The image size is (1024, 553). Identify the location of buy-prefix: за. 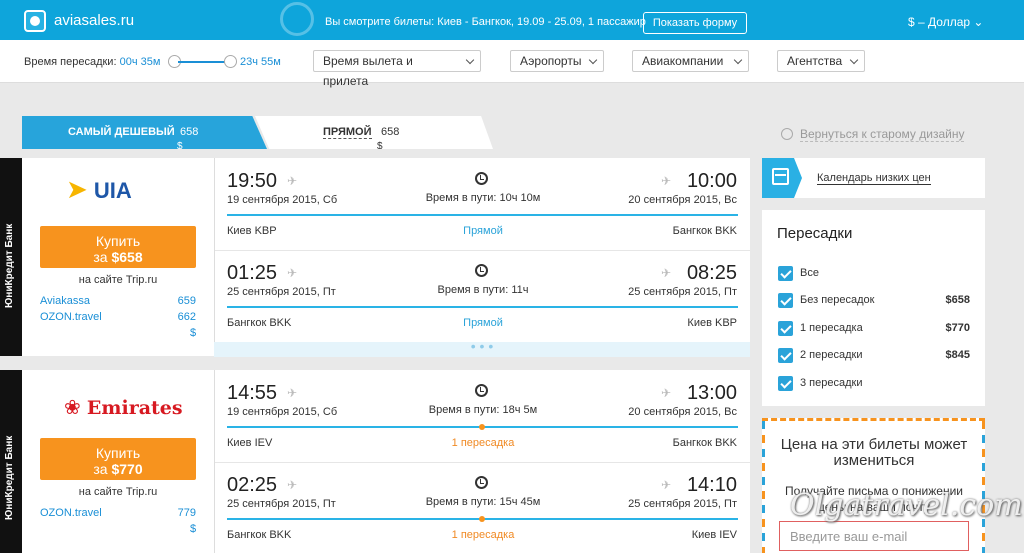
(100, 469).